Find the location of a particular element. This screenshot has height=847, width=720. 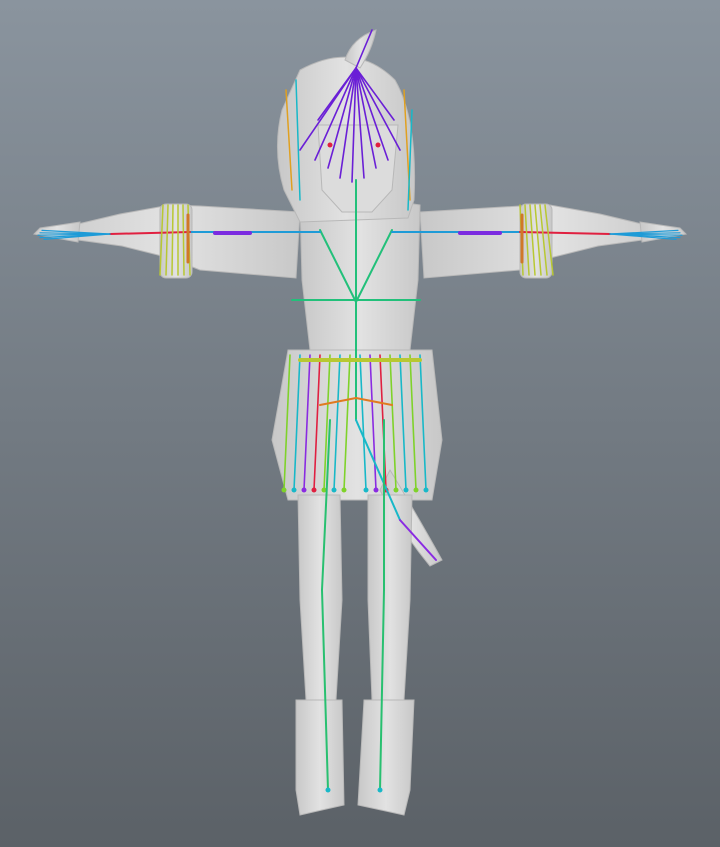

right-boot-mesh is located at coordinates (386, 757).